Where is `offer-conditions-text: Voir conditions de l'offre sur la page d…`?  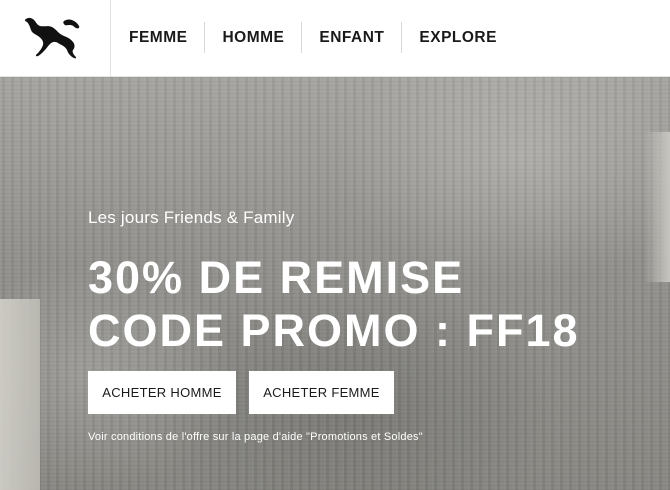 offer-conditions-text: Voir conditions de l'offre sur la page d… is located at coordinates (255, 437).